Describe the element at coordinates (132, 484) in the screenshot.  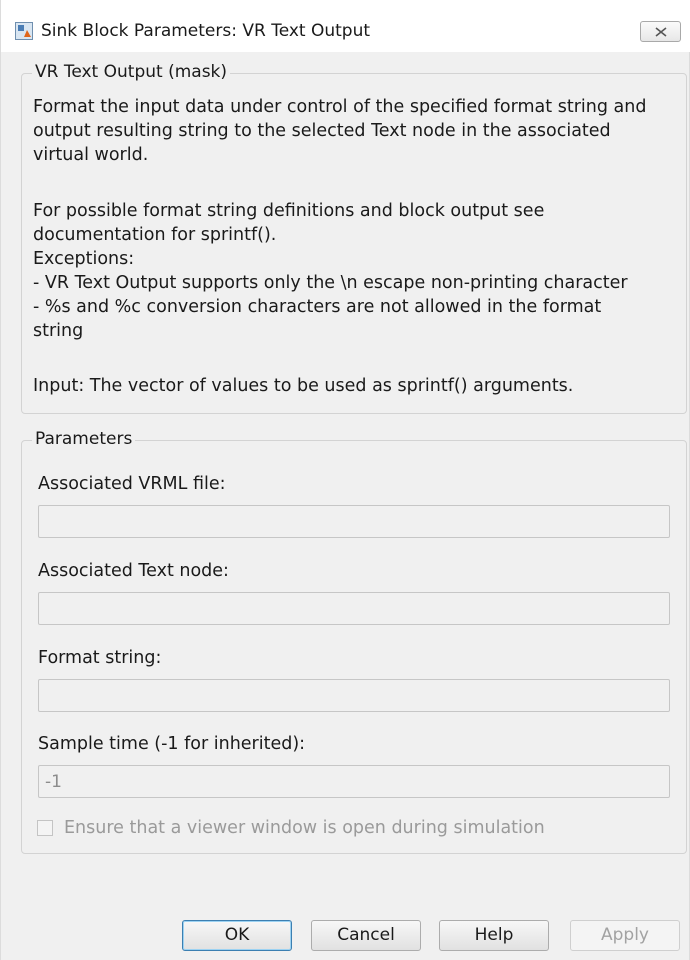
I see `vrml-file-label: Associated VRML file:` at that location.